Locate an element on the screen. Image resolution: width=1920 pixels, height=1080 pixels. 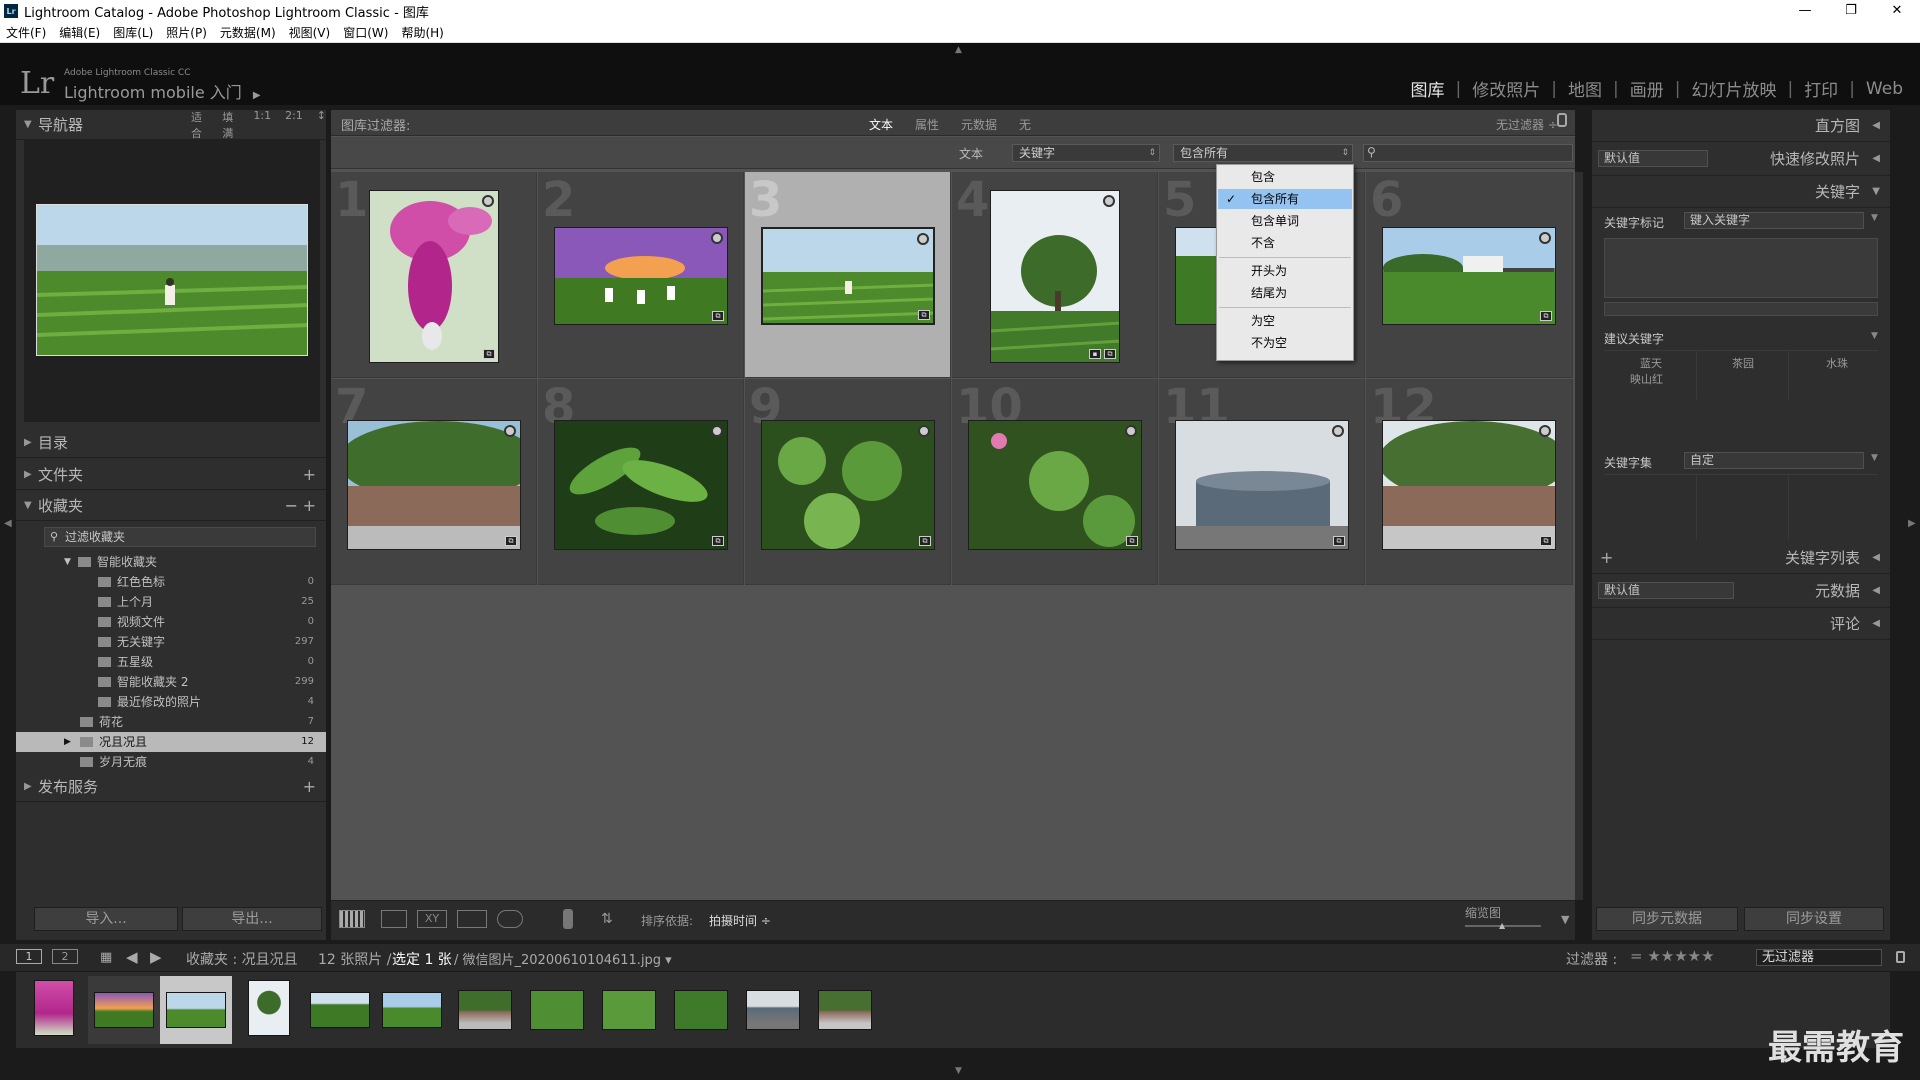
module-web: Web is located at coordinates (1884, 89).